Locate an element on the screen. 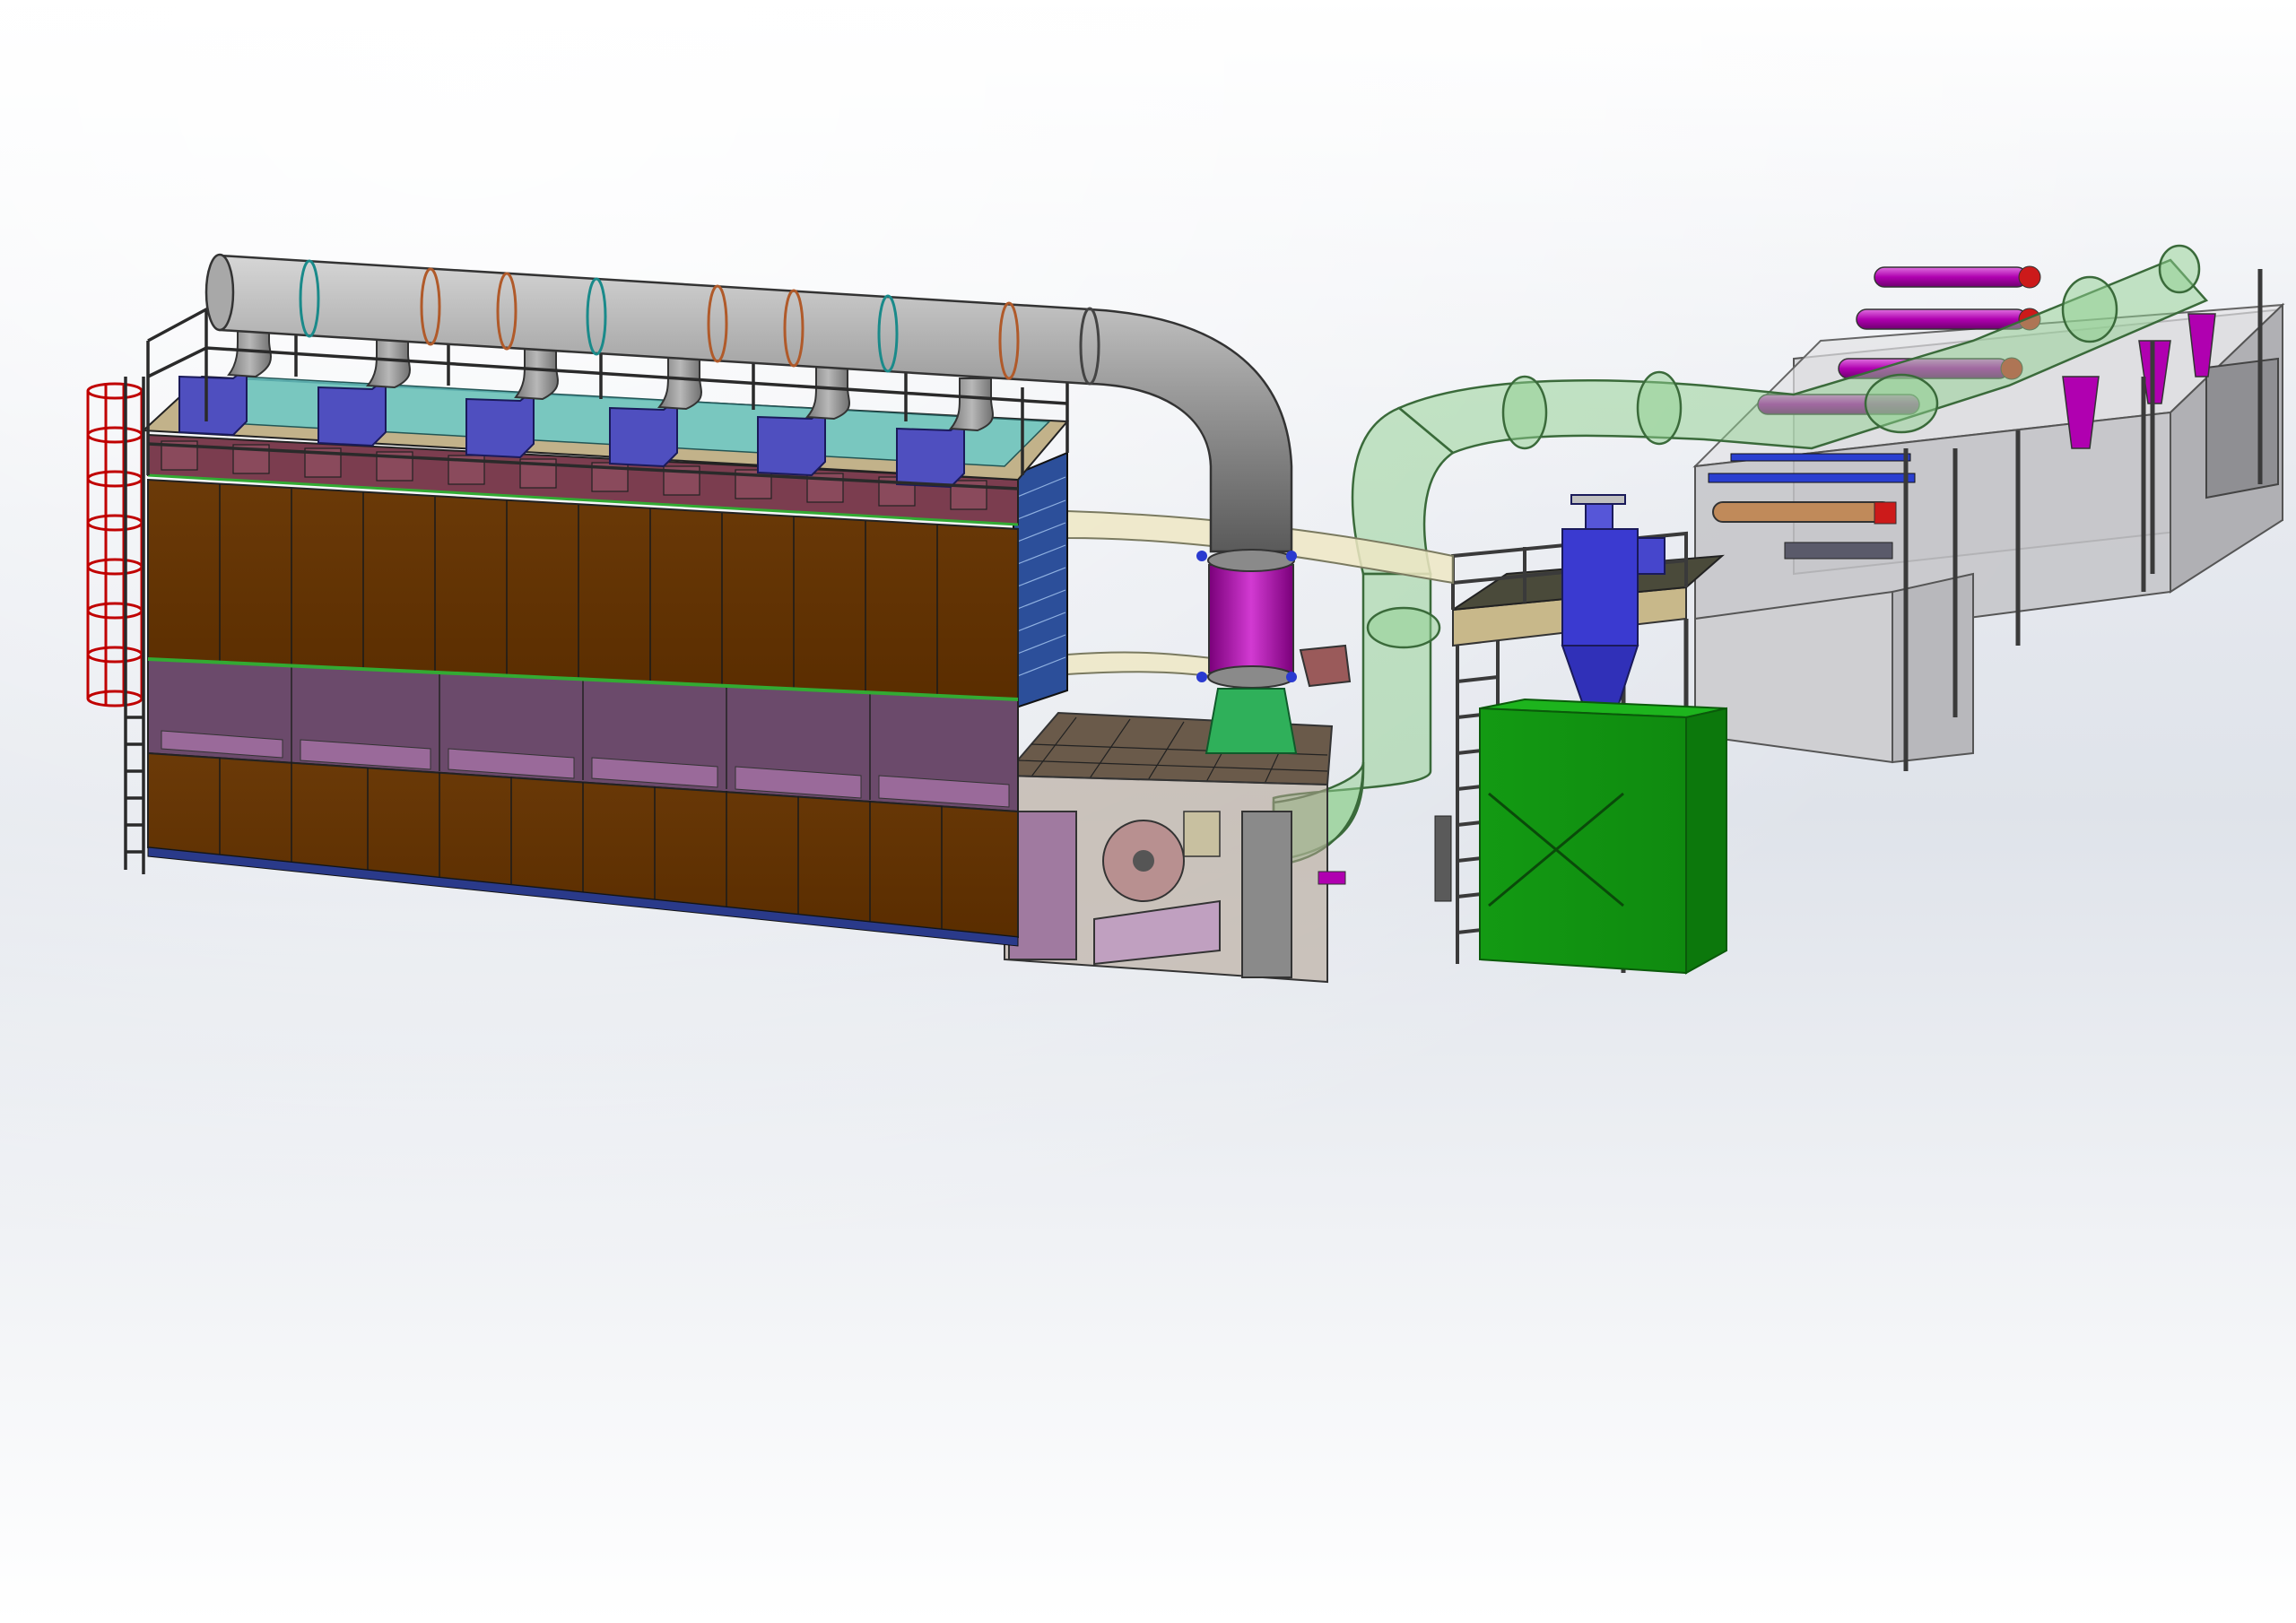 The height and width of the screenshot is (1623, 2296). cyclone-top-plate is located at coordinates (1598, 499).